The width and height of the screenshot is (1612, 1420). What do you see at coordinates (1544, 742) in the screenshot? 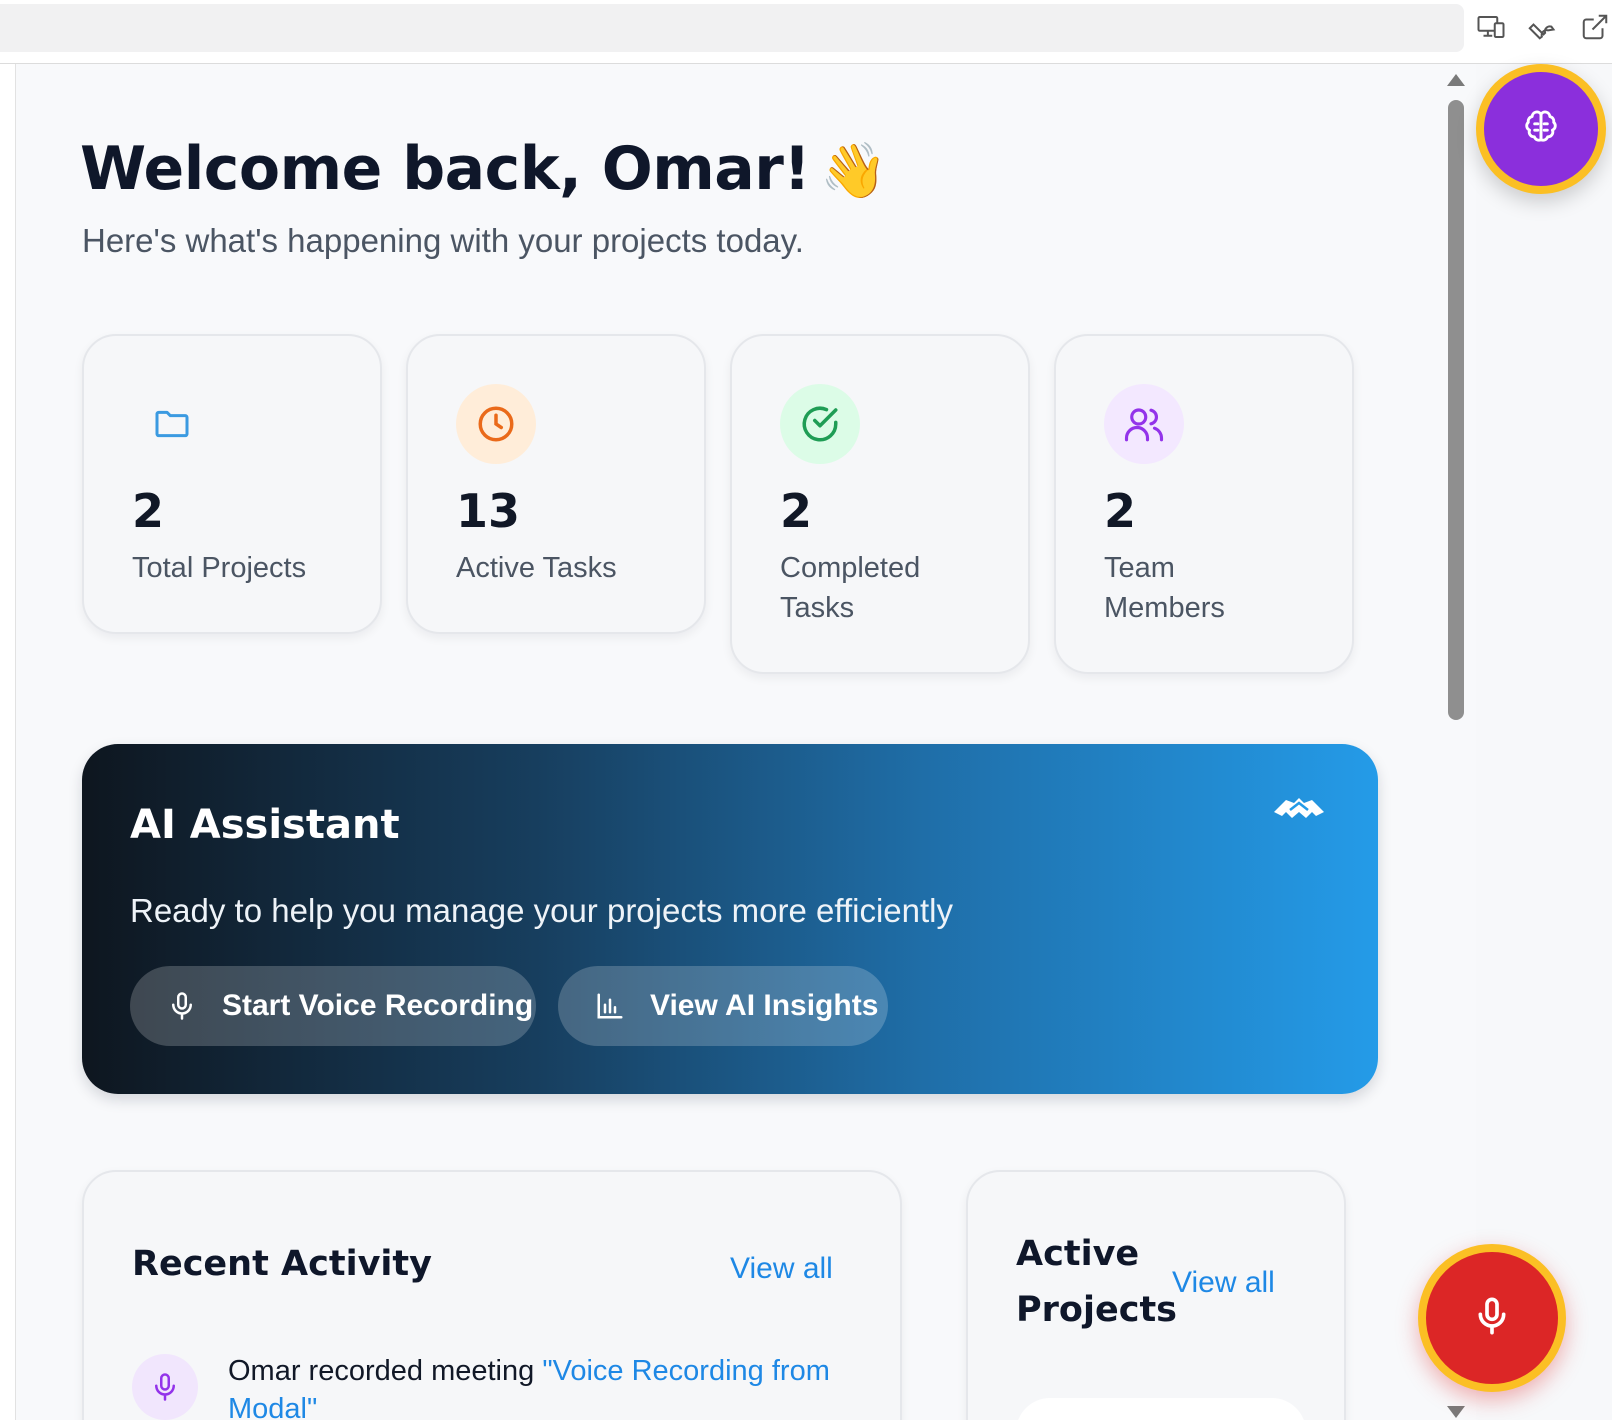
I see `right-rail` at bounding box center [1544, 742].